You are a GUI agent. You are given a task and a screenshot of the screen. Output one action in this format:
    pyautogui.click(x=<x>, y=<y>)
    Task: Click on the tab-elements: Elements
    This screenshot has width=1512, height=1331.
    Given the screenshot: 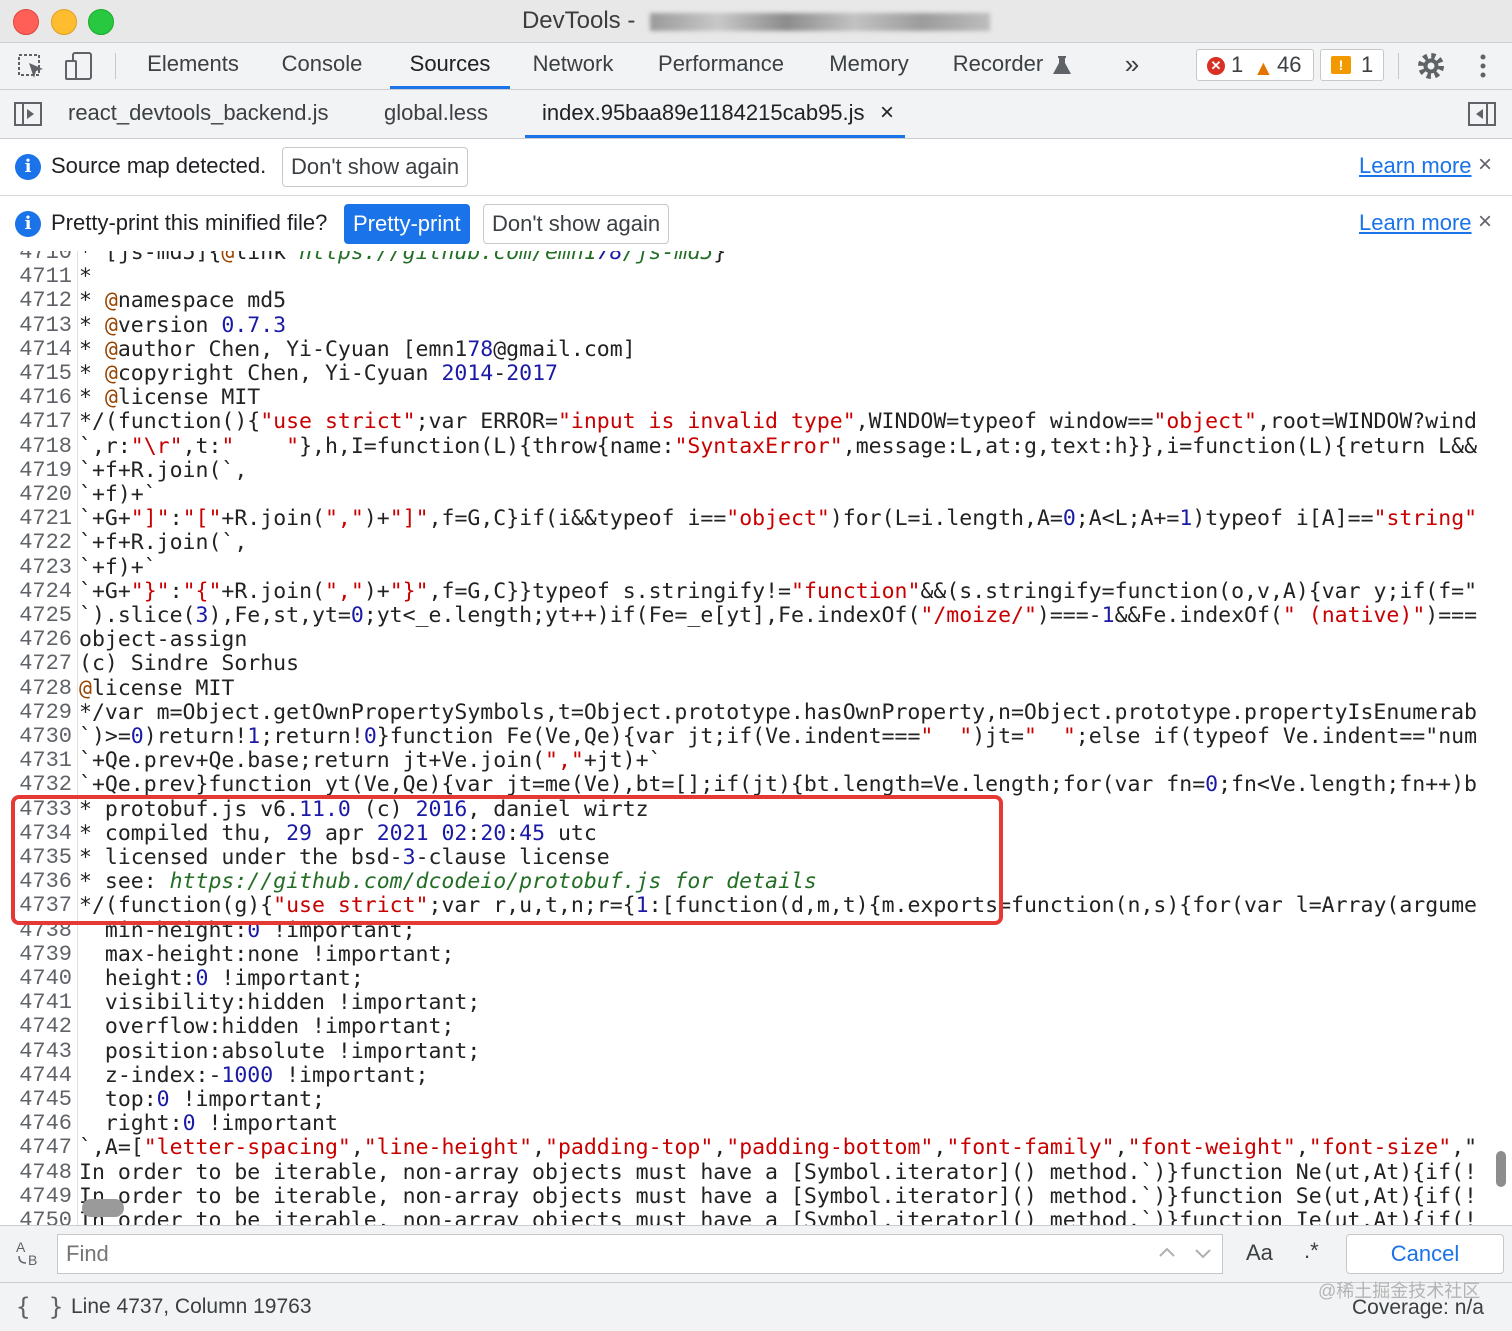 What is the action you would take?
    pyautogui.click(x=193, y=66)
    